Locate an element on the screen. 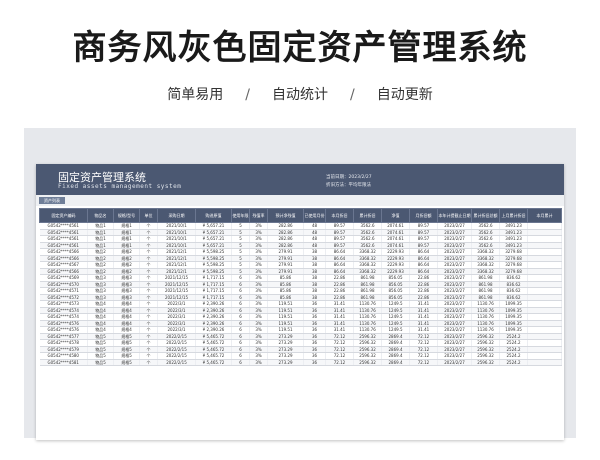  table-cell: 规格5 is located at coordinates (126, 362).